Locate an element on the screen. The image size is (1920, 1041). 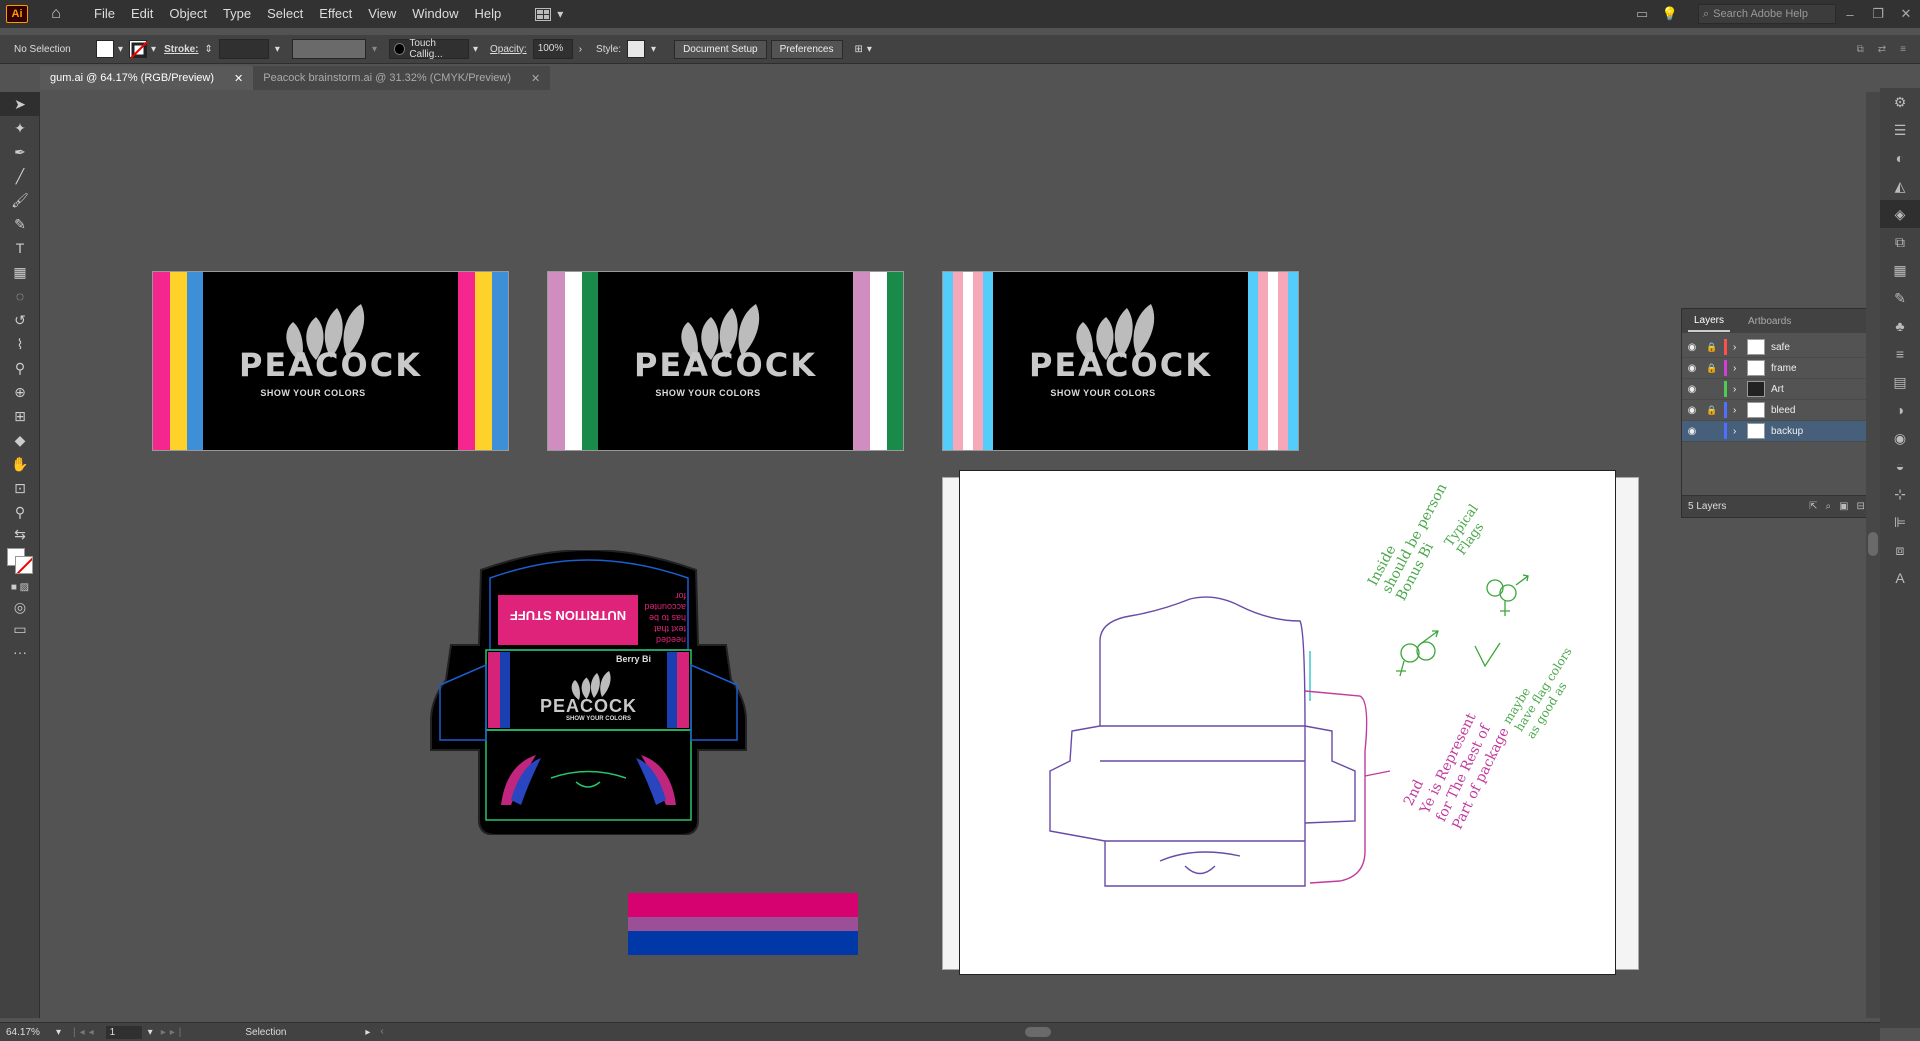
chevron-right-icon: ▸ is located at coordinates (367, 1032).